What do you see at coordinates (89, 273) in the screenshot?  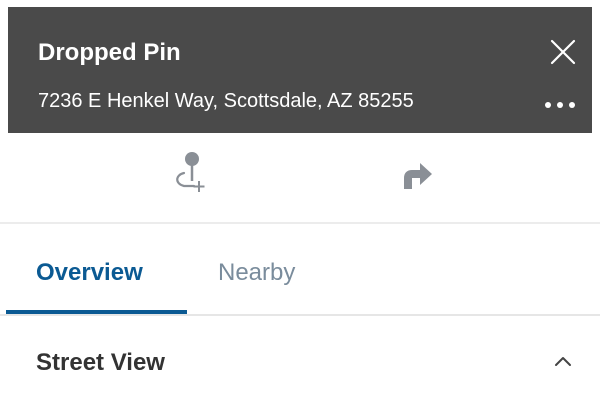 I see `tab-overview: Overview` at bounding box center [89, 273].